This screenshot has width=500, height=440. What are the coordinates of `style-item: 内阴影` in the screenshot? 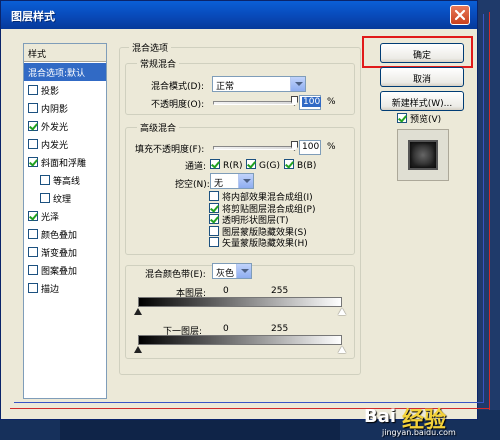 It's located at (65, 108).